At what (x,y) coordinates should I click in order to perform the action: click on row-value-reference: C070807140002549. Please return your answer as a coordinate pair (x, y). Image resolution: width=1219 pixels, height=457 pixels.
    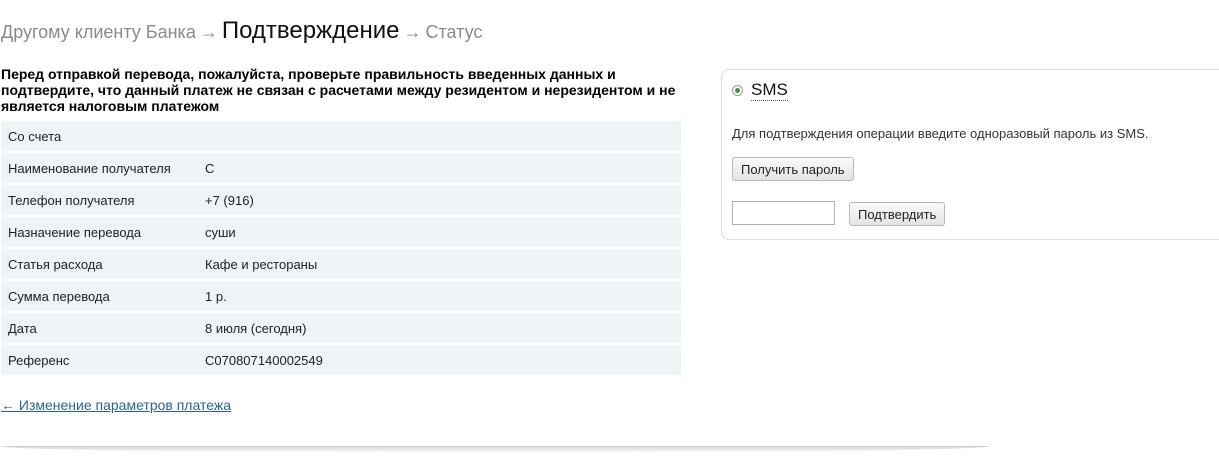
    Looking at the image, I should click on (264, 360).